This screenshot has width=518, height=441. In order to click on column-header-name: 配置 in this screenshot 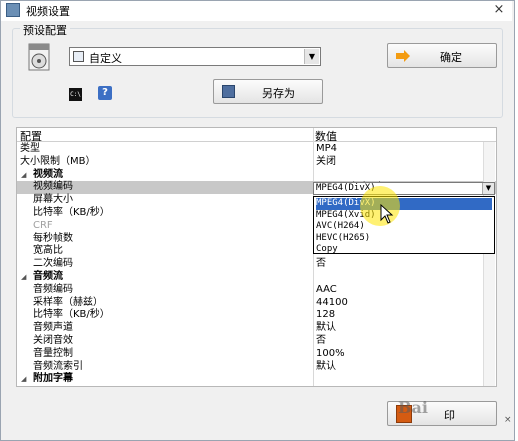, I will do `click(31, 136)`.